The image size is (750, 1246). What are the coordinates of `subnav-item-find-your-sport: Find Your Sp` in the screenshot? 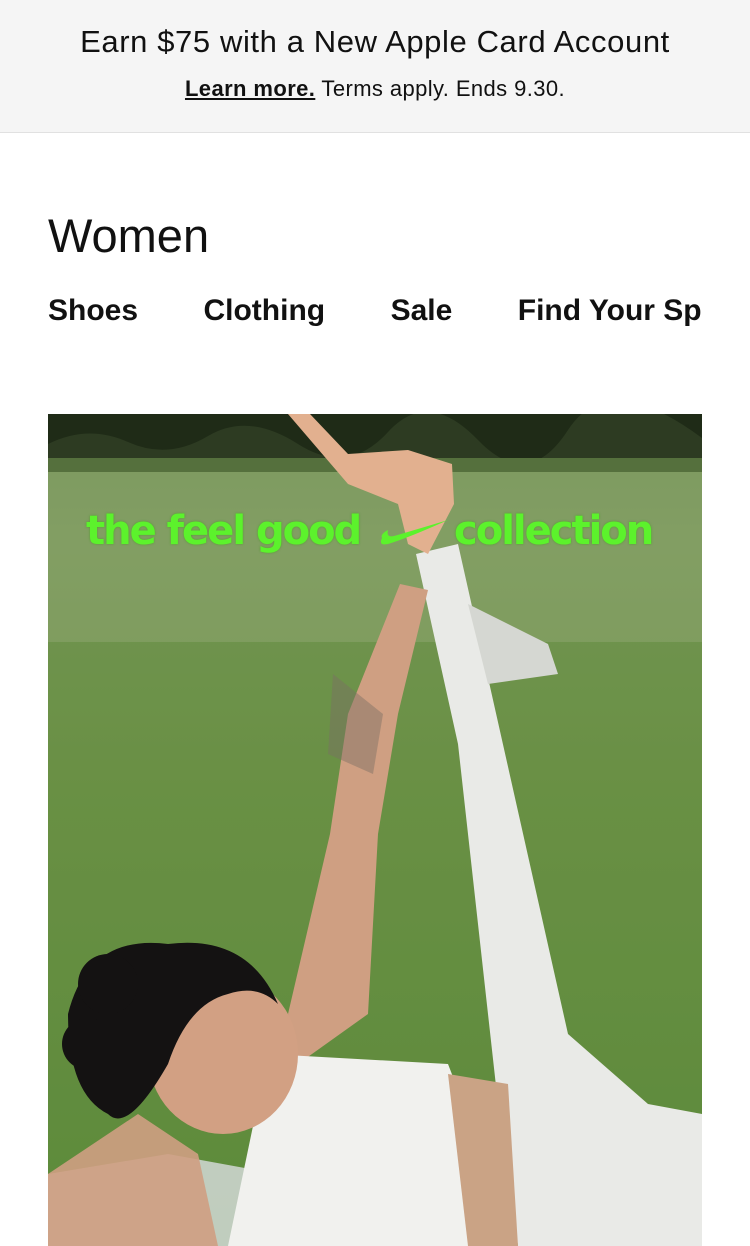 It's located at (610, 311).